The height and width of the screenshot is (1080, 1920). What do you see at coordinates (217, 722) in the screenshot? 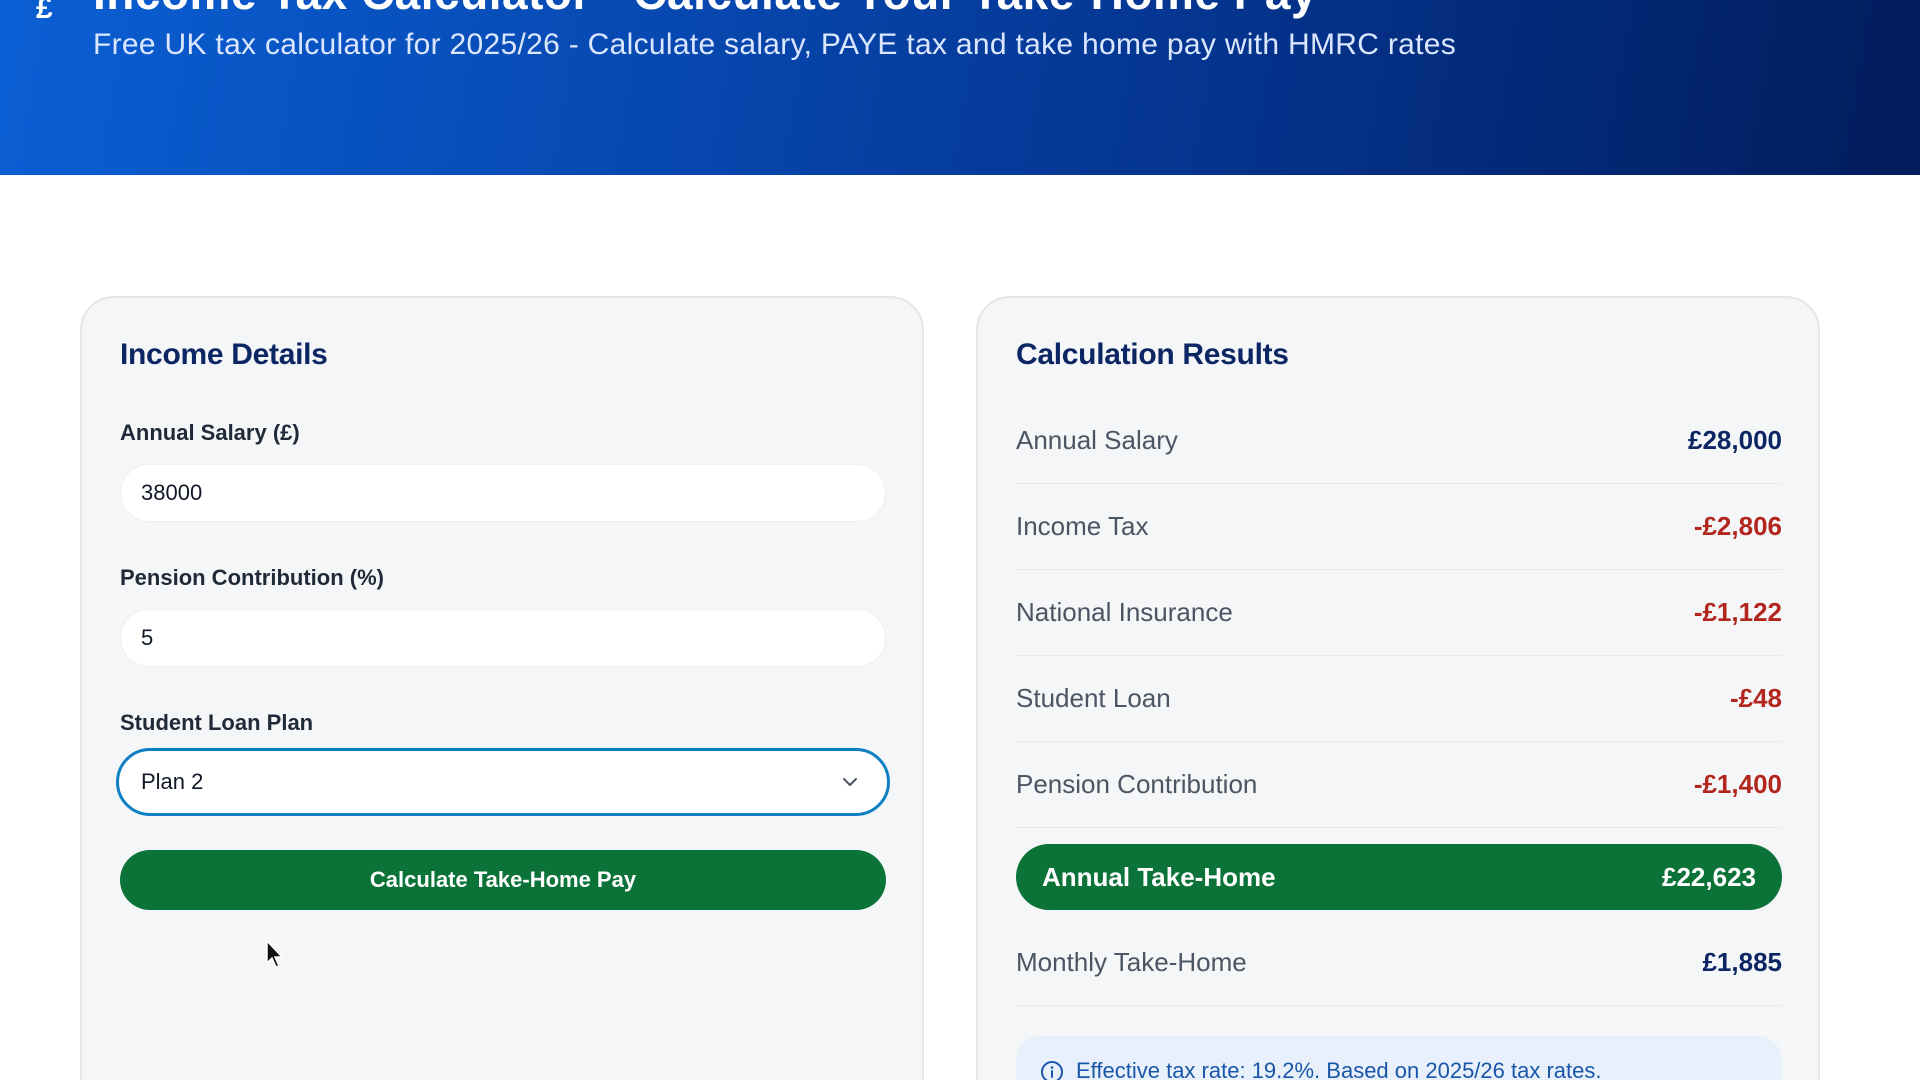
I see `student-loan-plan-label: Student Loan Plan` at bounding box center [217, 722].